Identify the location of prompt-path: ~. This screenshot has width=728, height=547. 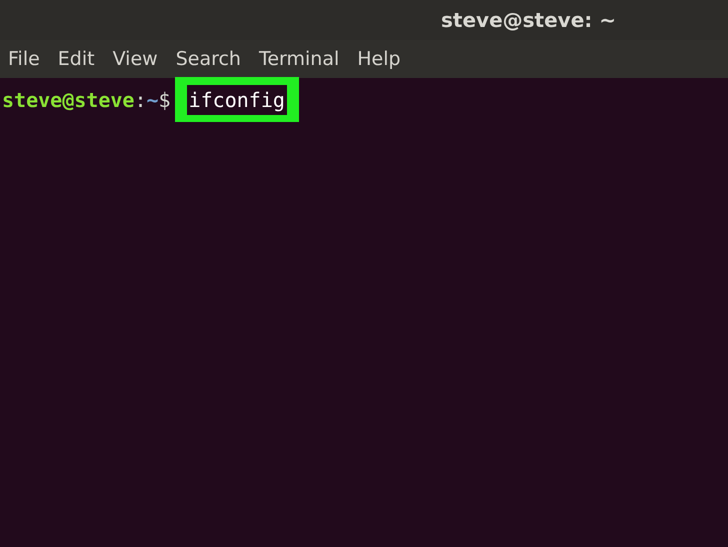
(152, 100).